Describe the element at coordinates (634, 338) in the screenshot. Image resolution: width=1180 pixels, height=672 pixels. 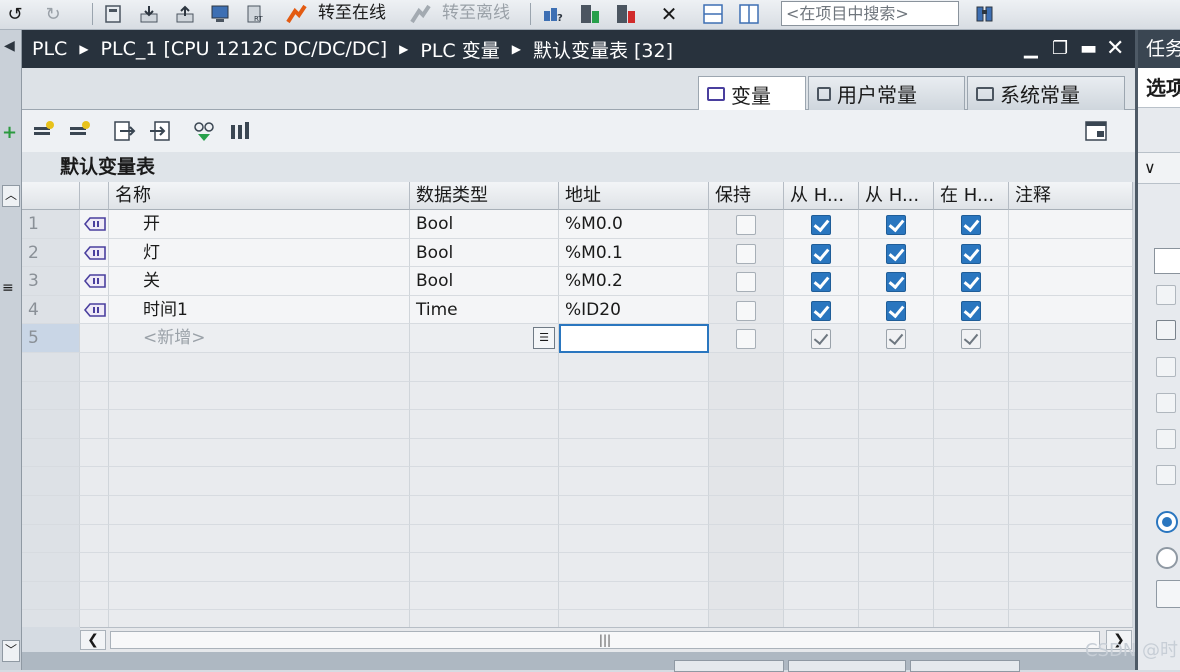
I see `new-address-input` at that location.